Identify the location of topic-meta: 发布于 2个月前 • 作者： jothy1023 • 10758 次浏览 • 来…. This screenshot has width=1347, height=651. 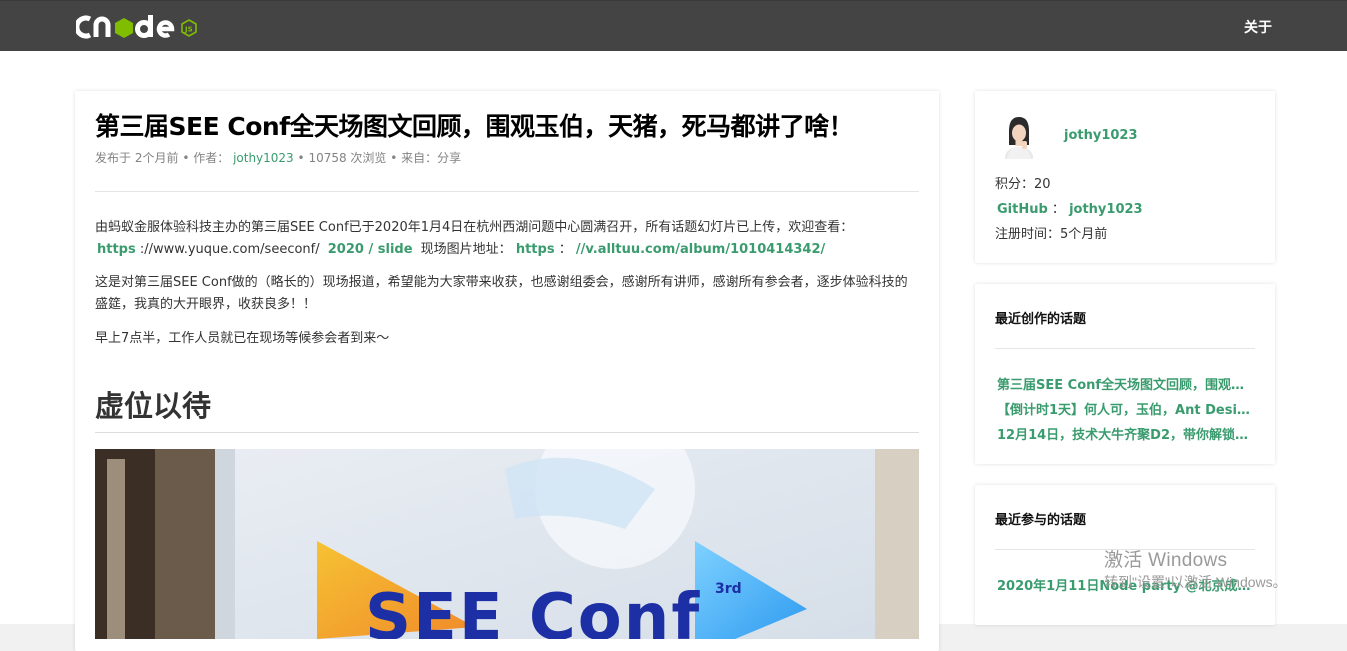
(278, 157).